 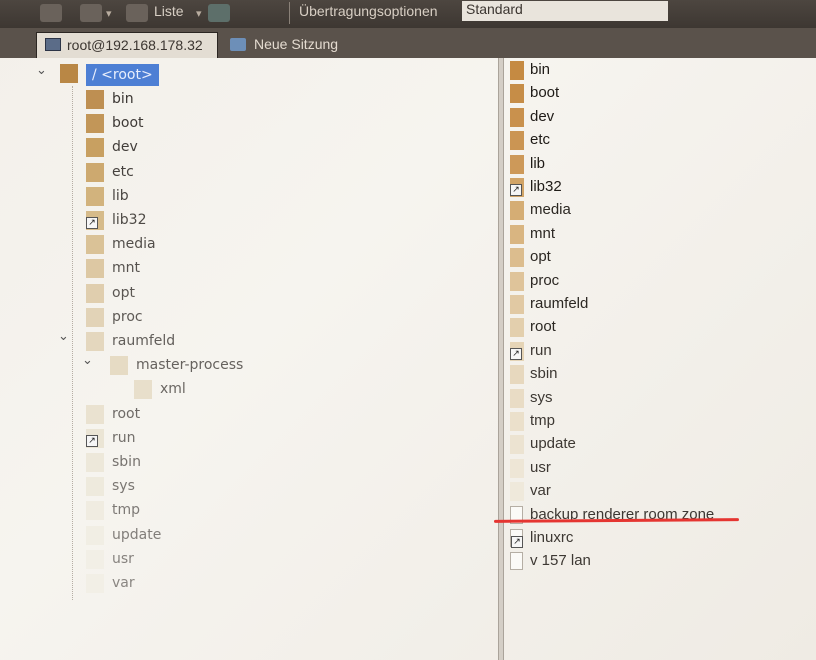 What do you see at coordinates (126, 510) in the screenshot?
I see `tree-node-label: tmp` at bounding box center [126, 510].